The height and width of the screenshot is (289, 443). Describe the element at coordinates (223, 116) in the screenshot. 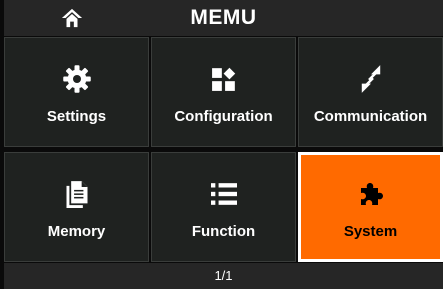

I see `configuration-label: Configuration` at that location.